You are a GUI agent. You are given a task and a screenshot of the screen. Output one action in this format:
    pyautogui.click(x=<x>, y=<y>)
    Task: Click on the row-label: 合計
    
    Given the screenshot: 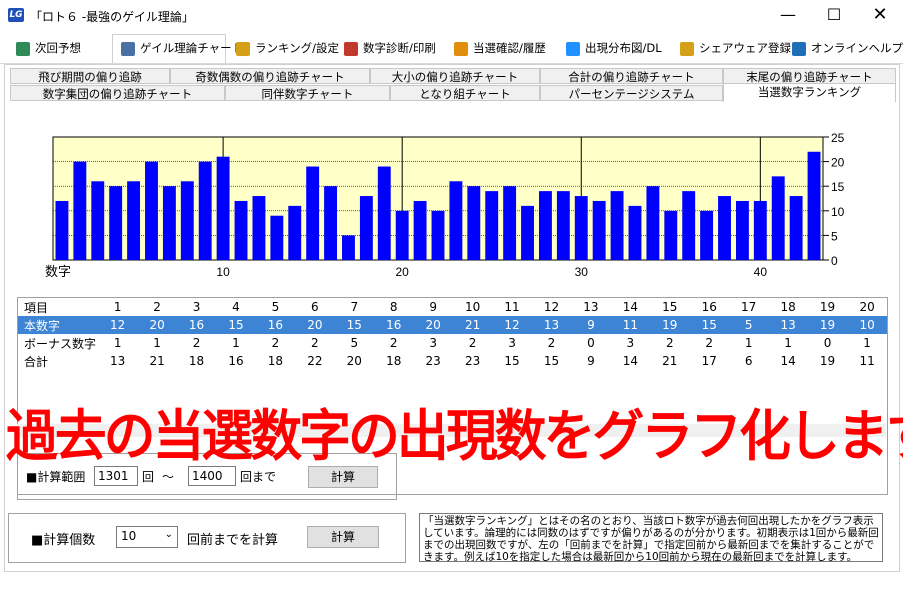 What is the action you would take?
    pyautogui.click(x=36, y=361)
    